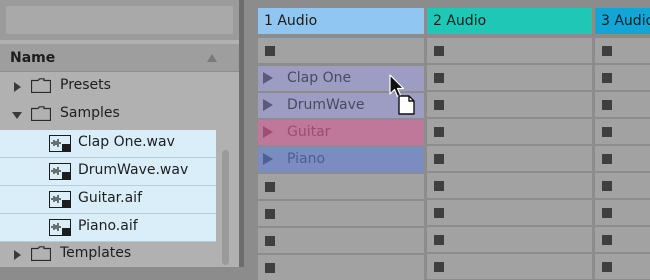 Image resolution: width=650 pixels, height=280 pixels. I want to click on panel-divider, so click(241, 133).